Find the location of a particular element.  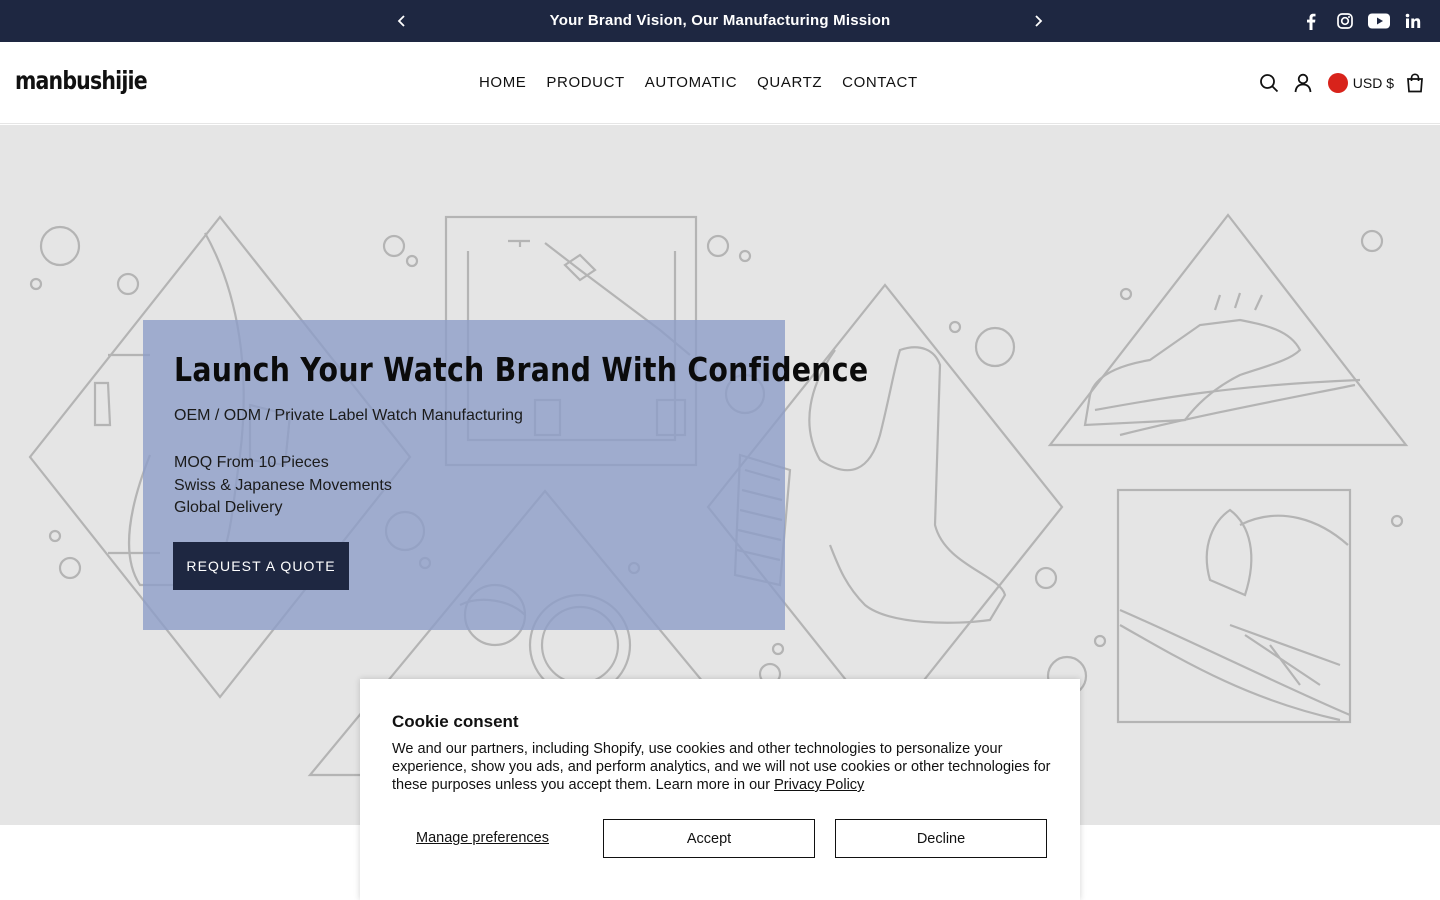

nav-quartz: QUARTZ is located at coordinates (789, 82).